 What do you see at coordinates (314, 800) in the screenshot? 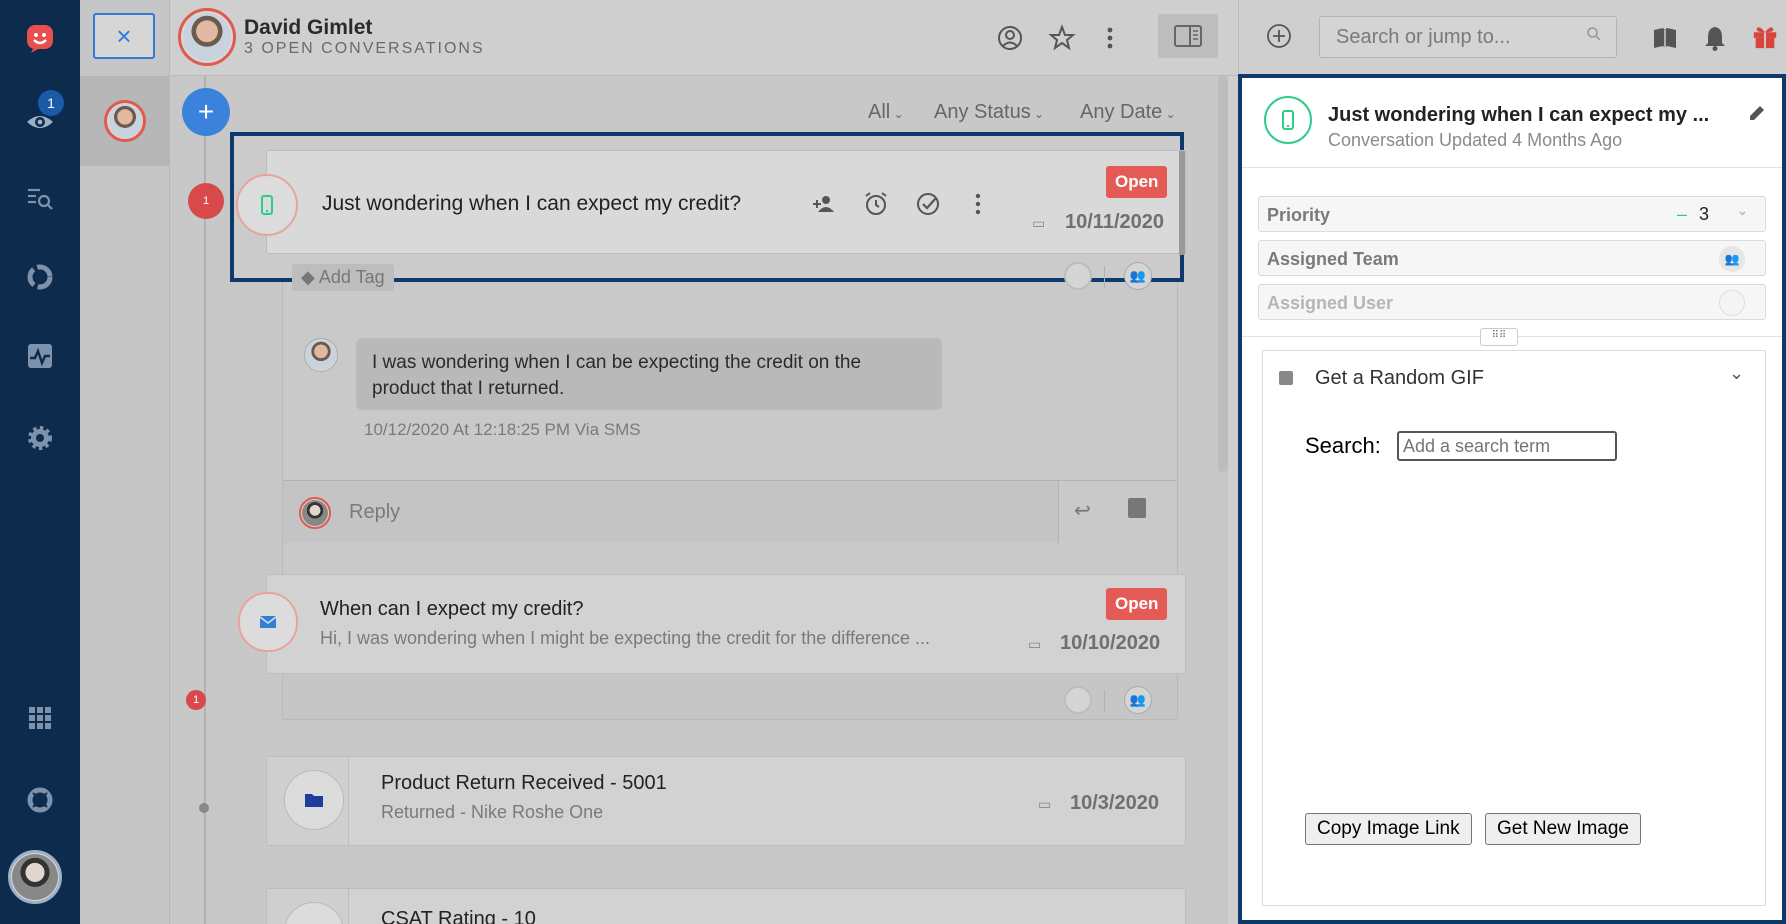
I see `folder-icon` at bounding box center [314, 800].